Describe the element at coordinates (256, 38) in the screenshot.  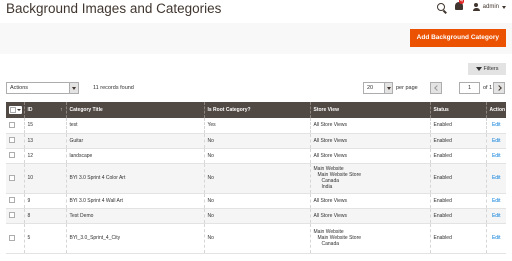
I see `page-actions-bar: Add Background Category` at that location.